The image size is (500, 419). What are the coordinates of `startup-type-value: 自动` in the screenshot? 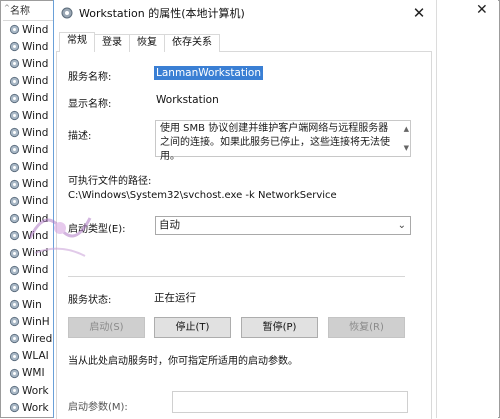 It's located at (169, 225).